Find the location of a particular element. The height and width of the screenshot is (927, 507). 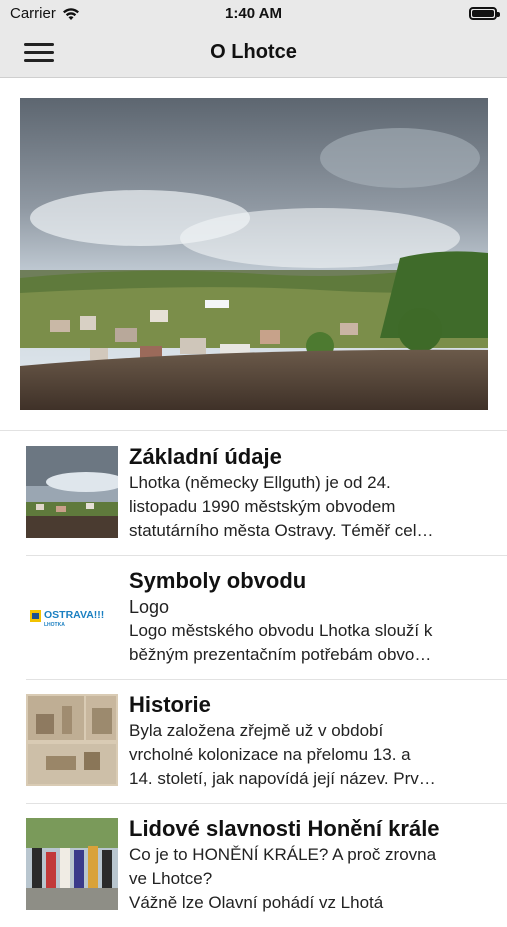

thumbnail-image is located at coordinates (72, 492).